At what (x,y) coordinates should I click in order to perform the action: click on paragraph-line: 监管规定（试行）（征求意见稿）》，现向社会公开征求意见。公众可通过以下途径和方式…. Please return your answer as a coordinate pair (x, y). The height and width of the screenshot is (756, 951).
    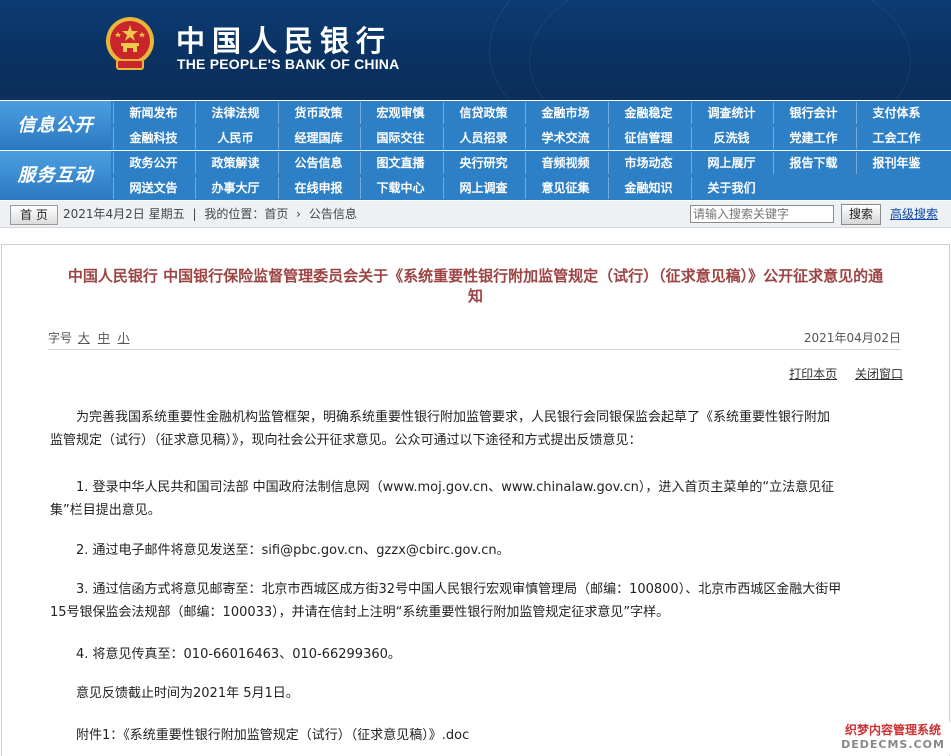
    Looking at the image, I should click on (346, 440).